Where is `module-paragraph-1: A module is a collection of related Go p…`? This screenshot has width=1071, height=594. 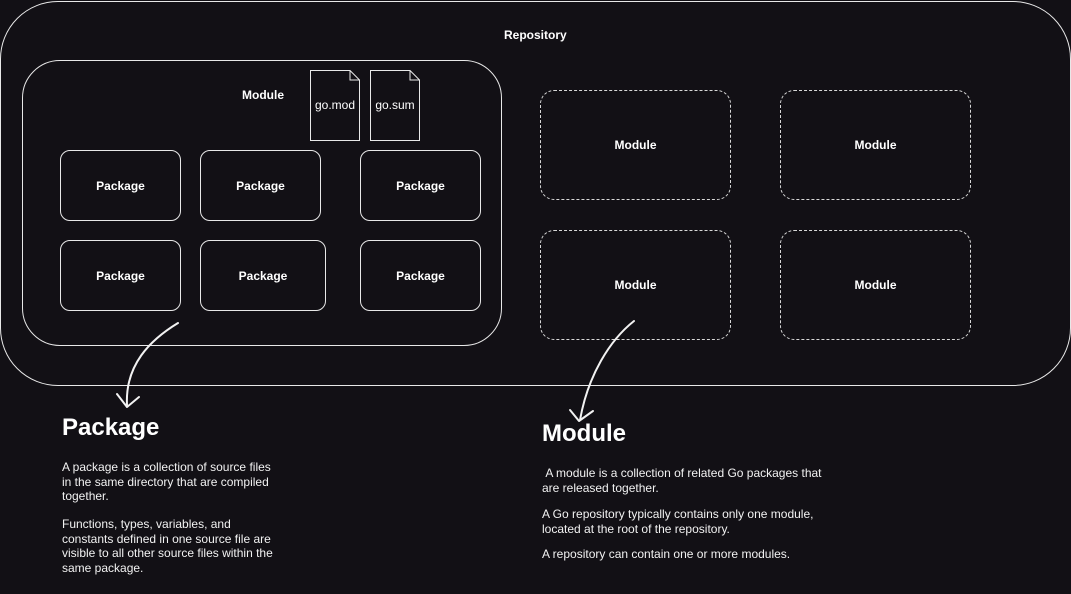 module-paragraph-1: A module is a collection of related Go p… is located at coordinates (683, 480).